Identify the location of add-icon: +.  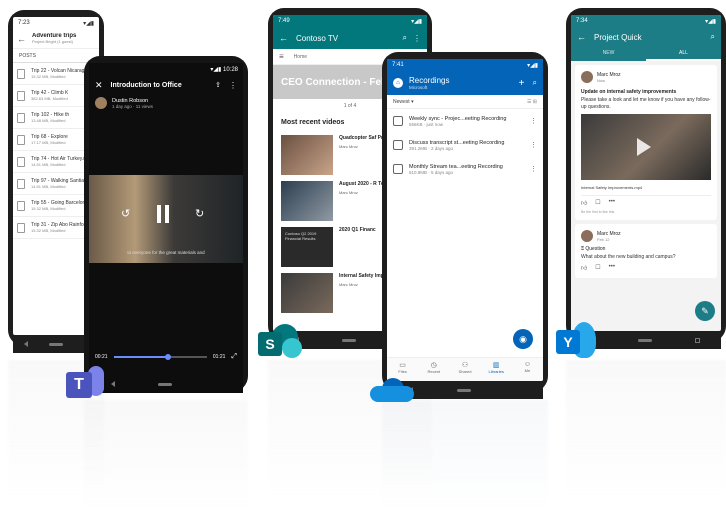
(522, 83).